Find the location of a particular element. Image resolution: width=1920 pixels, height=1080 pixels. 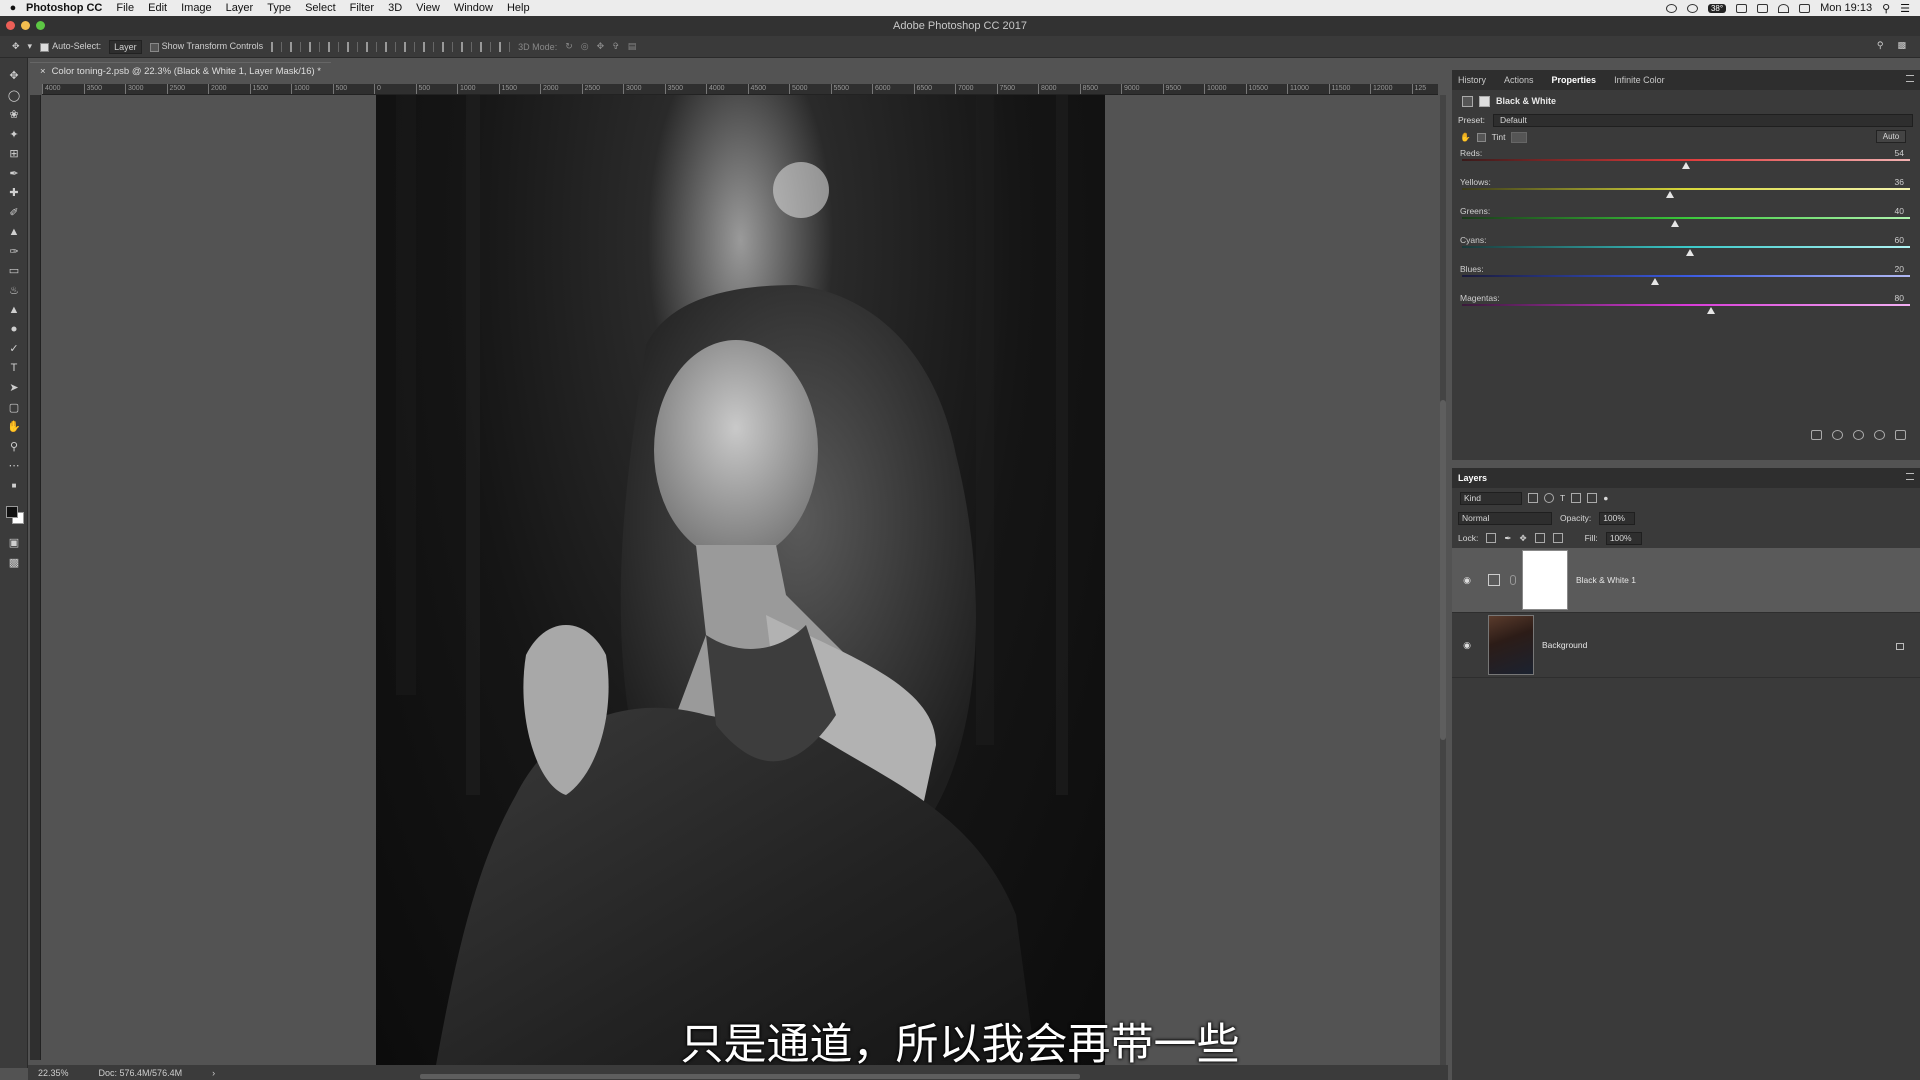

menu-view: View is located at coordinates (428, 8).